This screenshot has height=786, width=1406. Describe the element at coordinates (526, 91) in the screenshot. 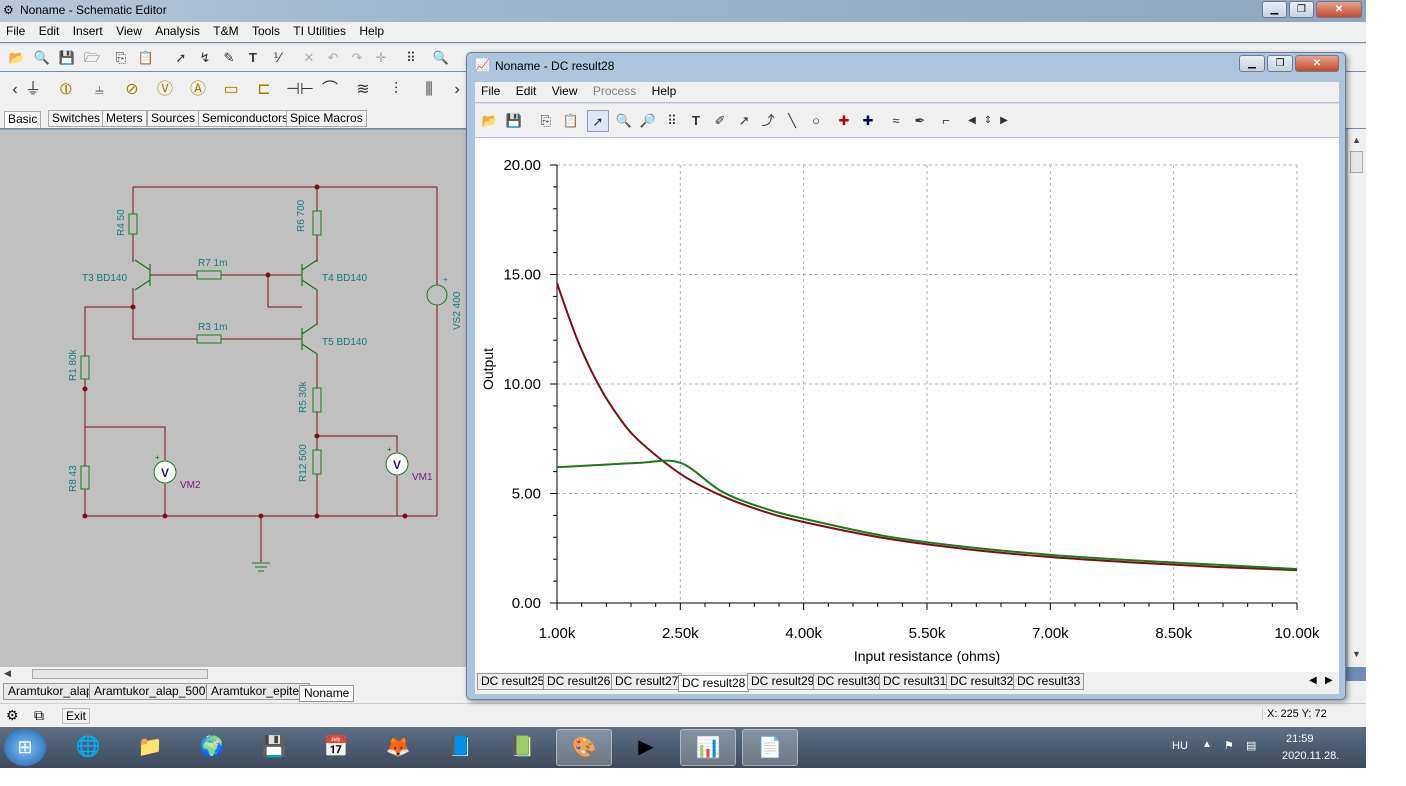

I see `result-menu-edit: Edit` at that location.